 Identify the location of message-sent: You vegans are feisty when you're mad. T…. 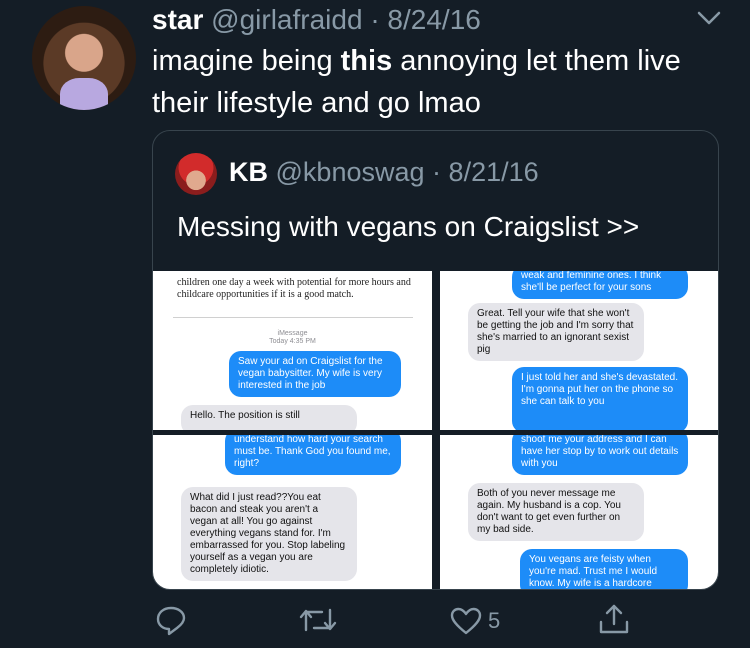
(604, 569).